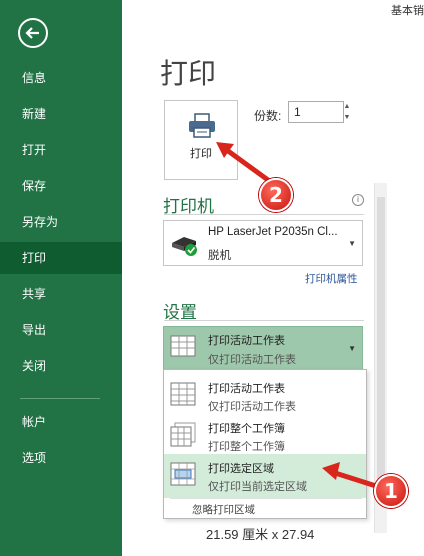 Image resolution: width=424 pixels, height=556 pixels. What do you see at coordinates (61, 186) in the screenshot?
I see `nav-save: 保存` at bounding box center [61, 186].